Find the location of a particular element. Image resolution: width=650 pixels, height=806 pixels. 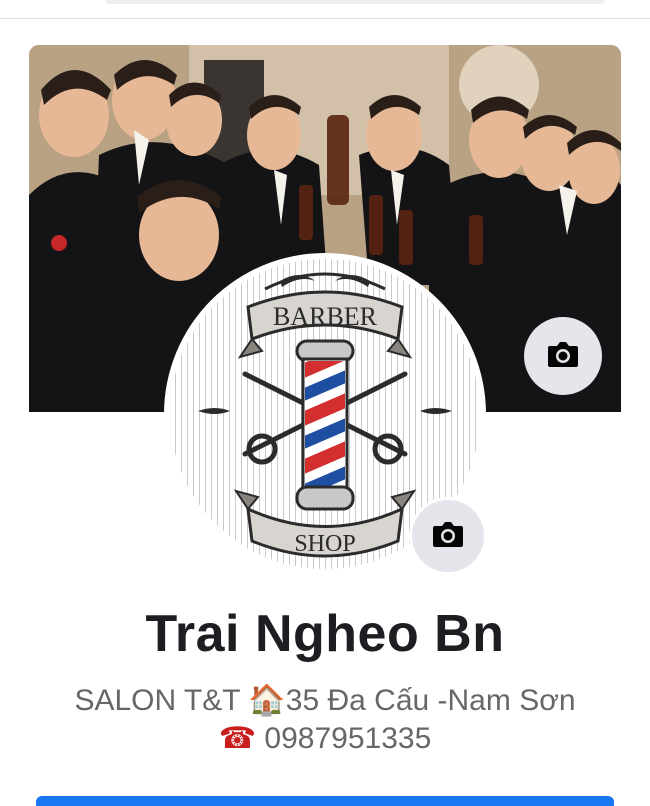

logo-bottom-text: SHOP is located at coordinates (324, 544).